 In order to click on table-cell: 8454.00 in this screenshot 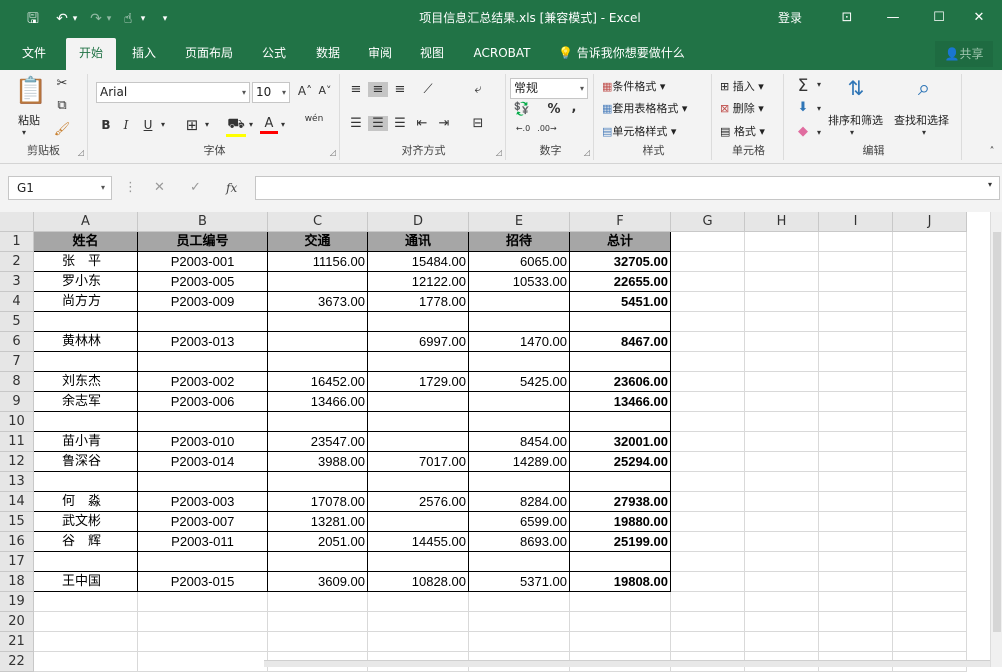, I will do `click(519, 442)`.